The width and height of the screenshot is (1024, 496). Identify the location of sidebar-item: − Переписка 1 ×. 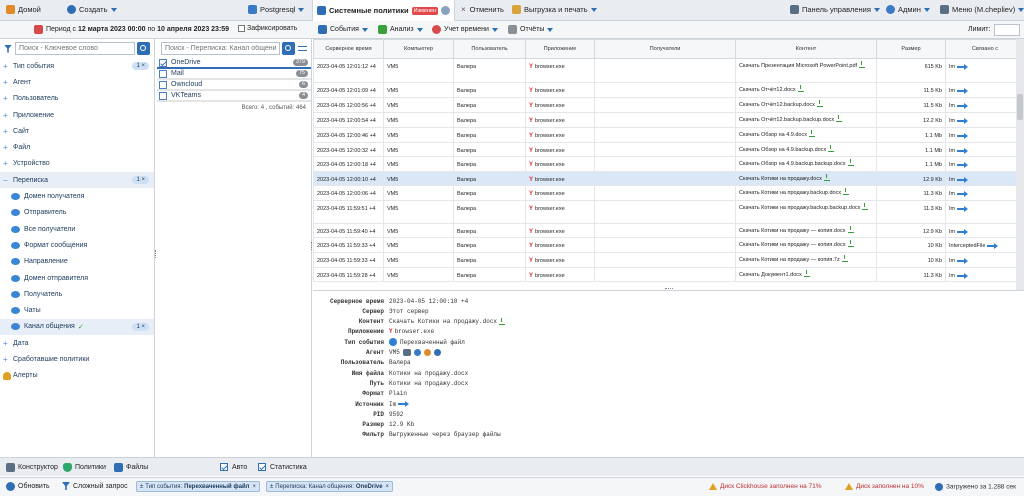
(77, 180).